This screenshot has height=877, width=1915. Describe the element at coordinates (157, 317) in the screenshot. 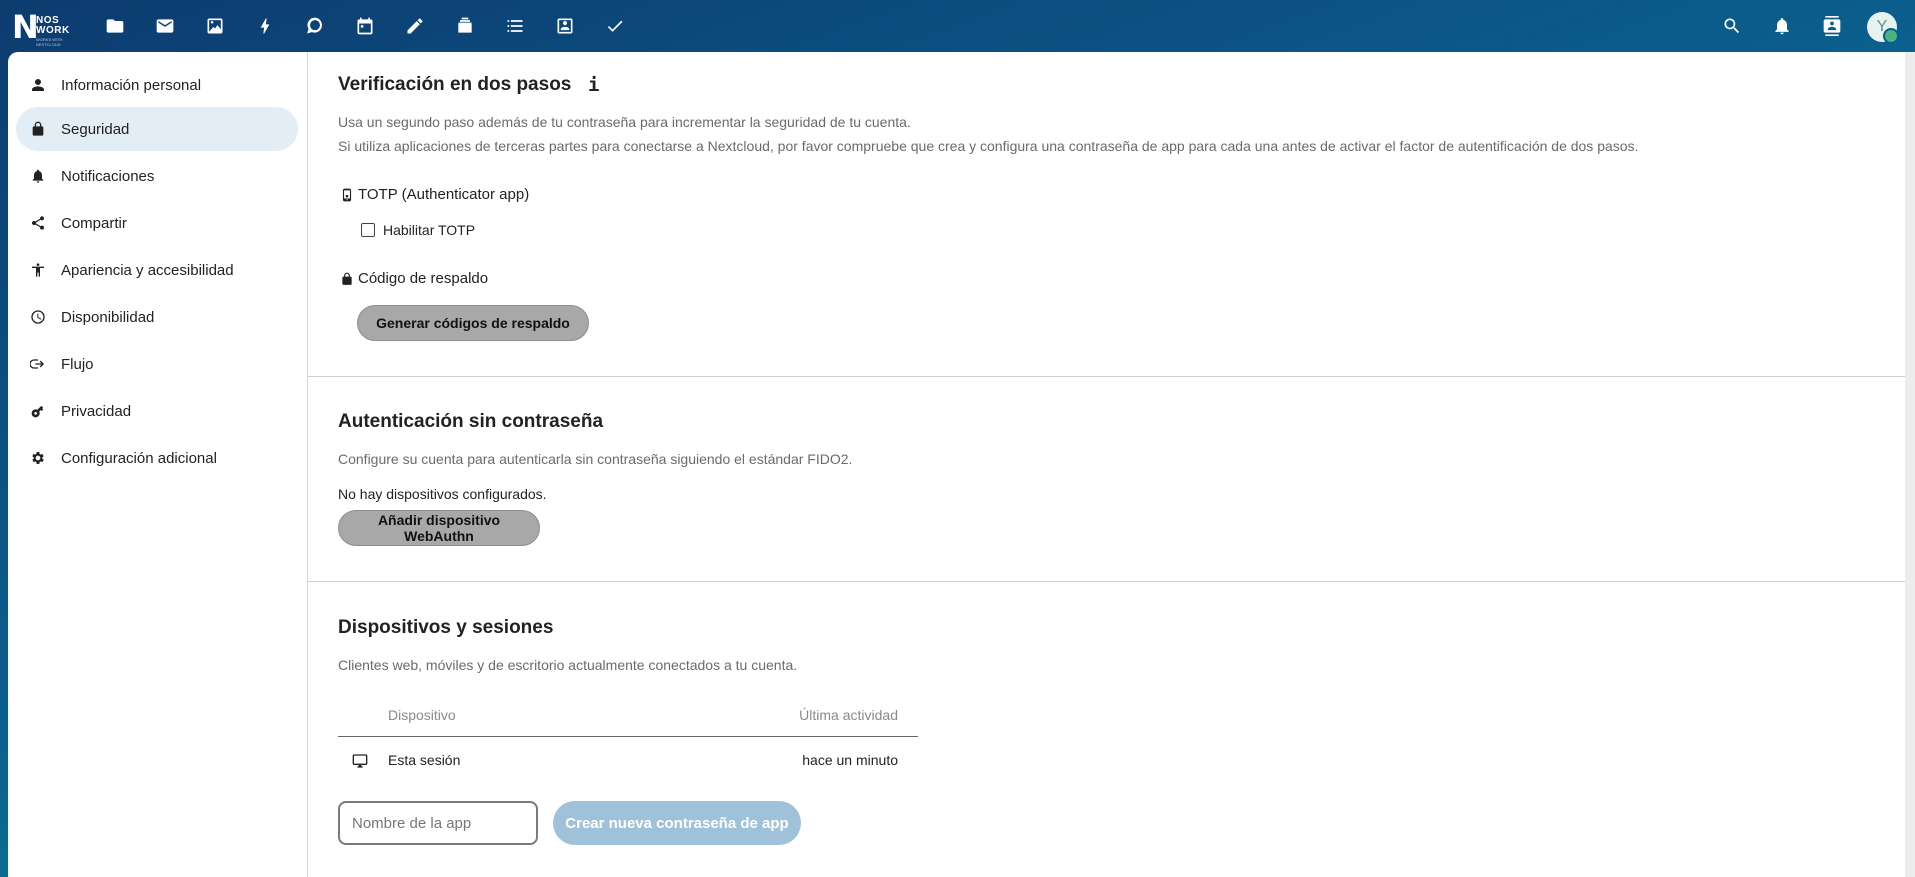

I see `sidebar-item-availability: Disponibilidad` at that location.